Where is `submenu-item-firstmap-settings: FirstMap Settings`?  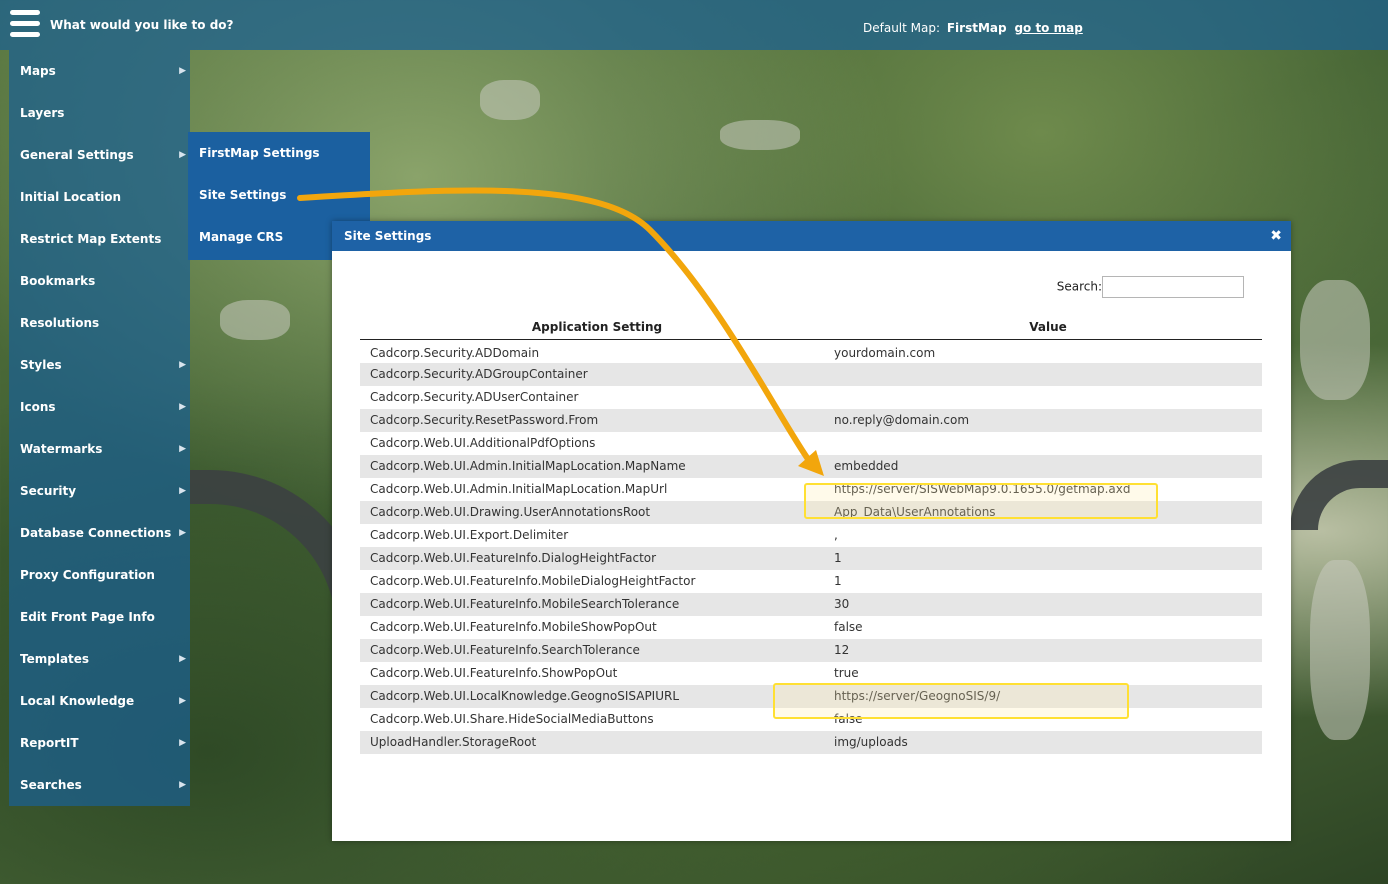
submenu-item-firstmap-settings: FirstMap Settings is located at coordinates (279, 153).